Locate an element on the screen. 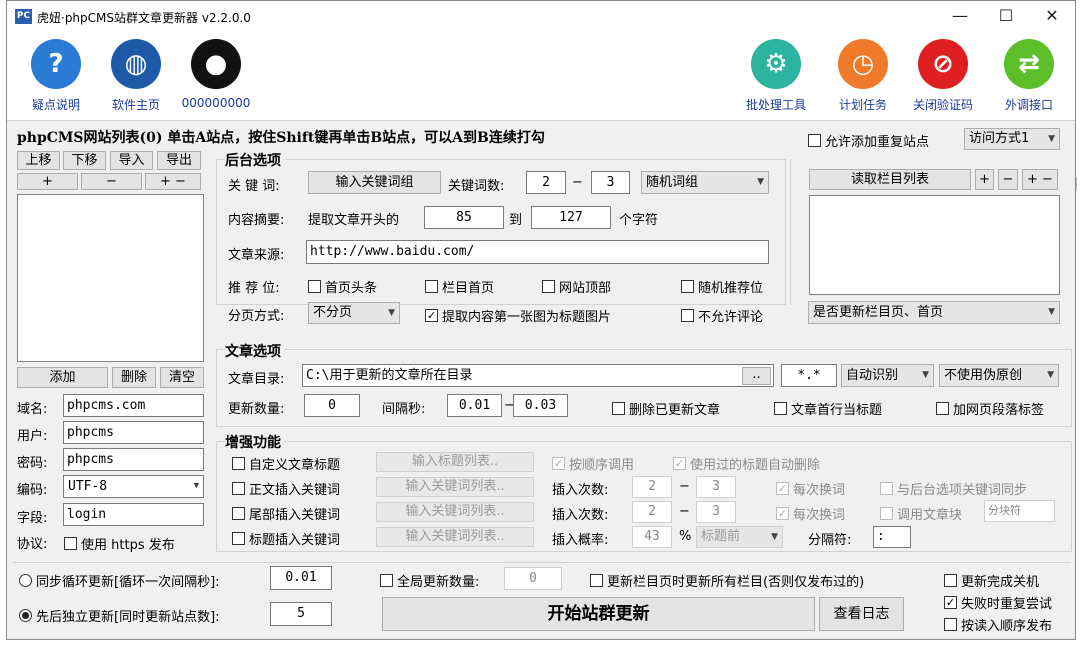  recommend-column-home: 栏目首页 is located at coordinates (459, 286).